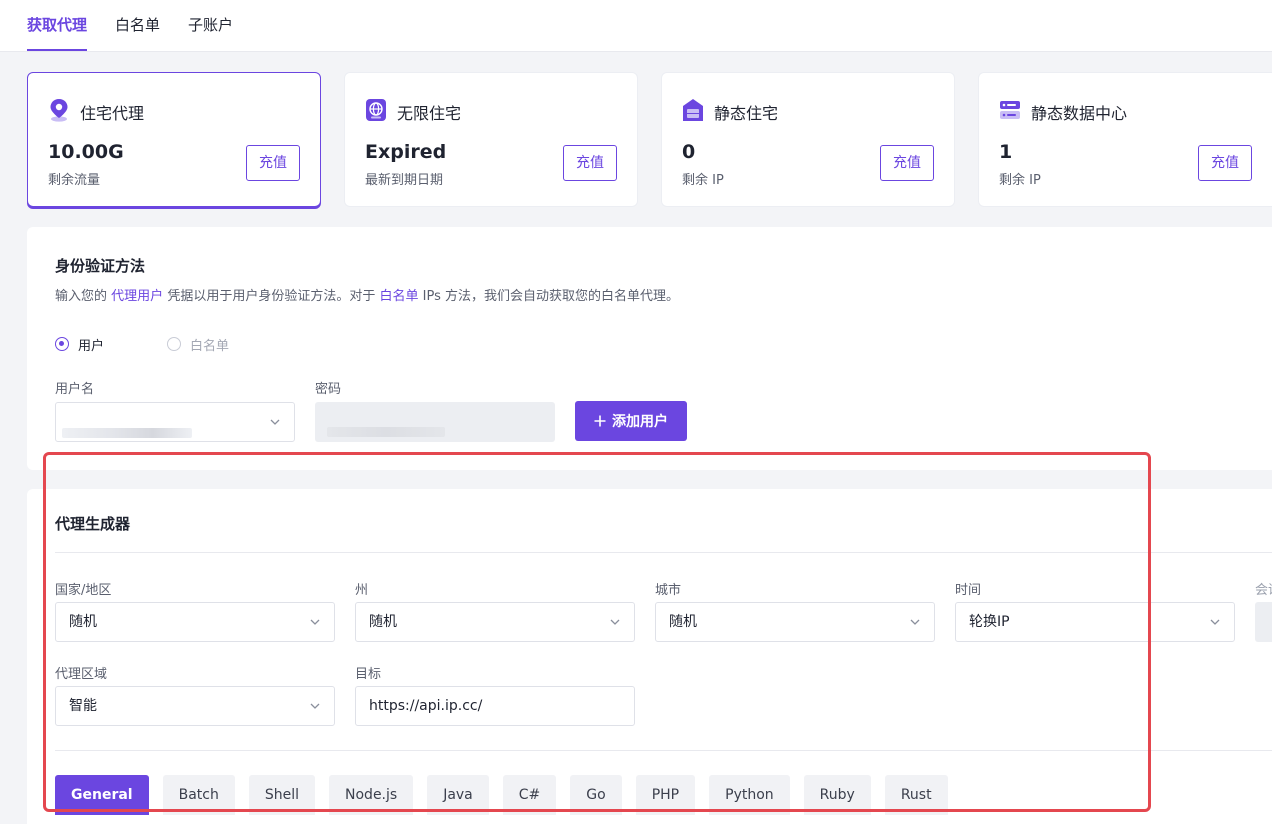  What do you see at coordinates (916, 795) in the screenshot?
I see `lang-tab-rust: Rust` at bounding box center [916, 795].